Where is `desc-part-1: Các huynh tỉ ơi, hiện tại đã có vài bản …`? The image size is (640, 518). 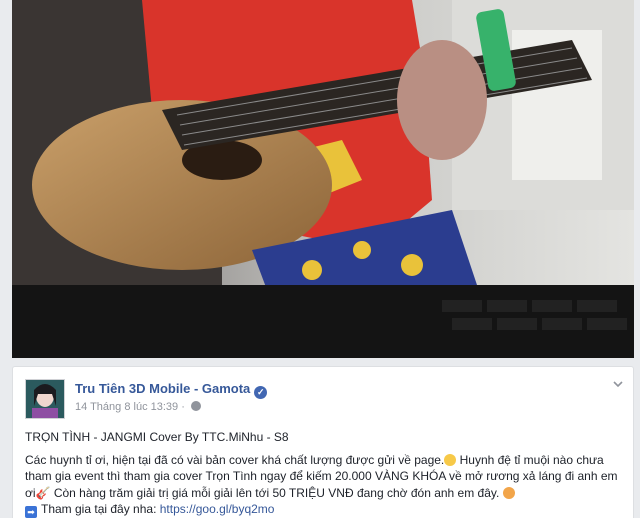 desc-part-1: Các huynh tỉ ơi, hiện tại đã có vài bản … is located at coordinates (235, 459).